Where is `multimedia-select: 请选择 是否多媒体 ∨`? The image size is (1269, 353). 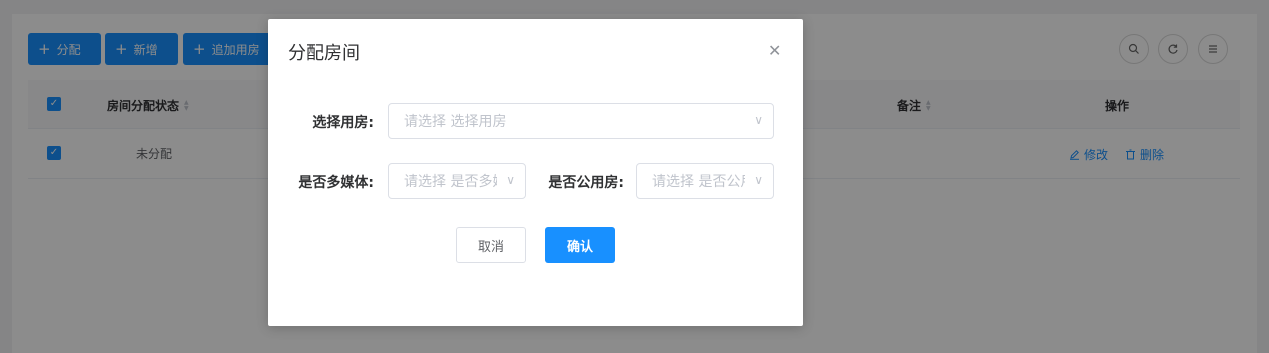
multimedia-select: 请选择 是否多媒体 ∨ is located at coordinates (457, 181).